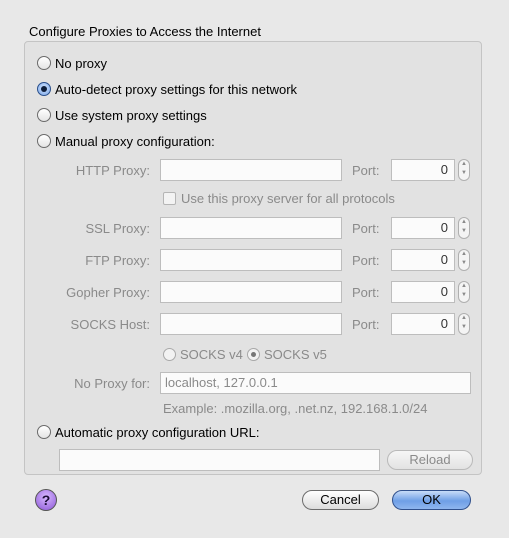  Describe the element at coordinates (423, 170) in the screenshot. I see `http-port-input: 0` at that location.